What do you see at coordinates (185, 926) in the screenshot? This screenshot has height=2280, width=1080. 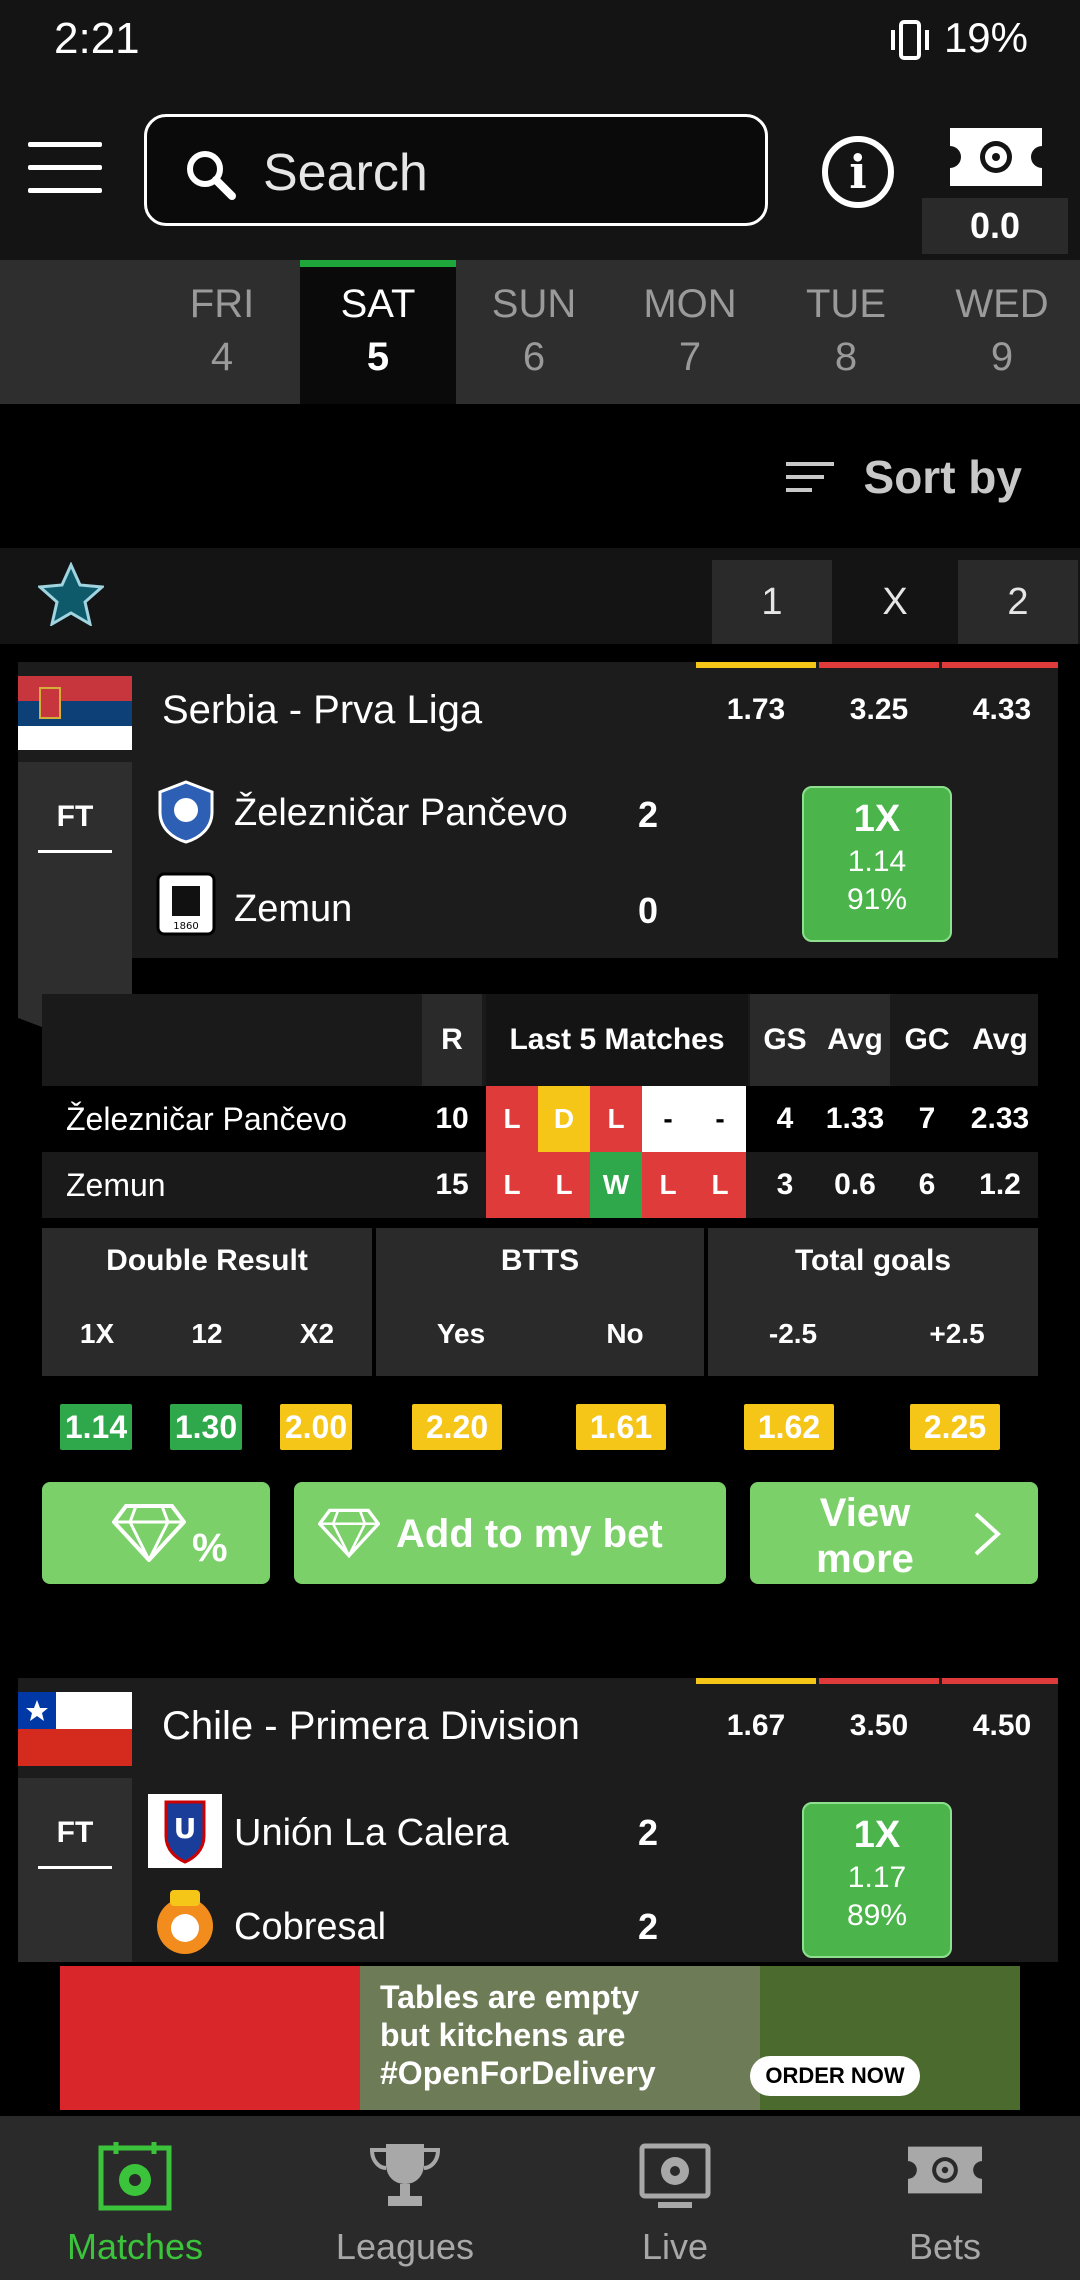 I see `svg-text: 1860` at bounding box center [185, 926].